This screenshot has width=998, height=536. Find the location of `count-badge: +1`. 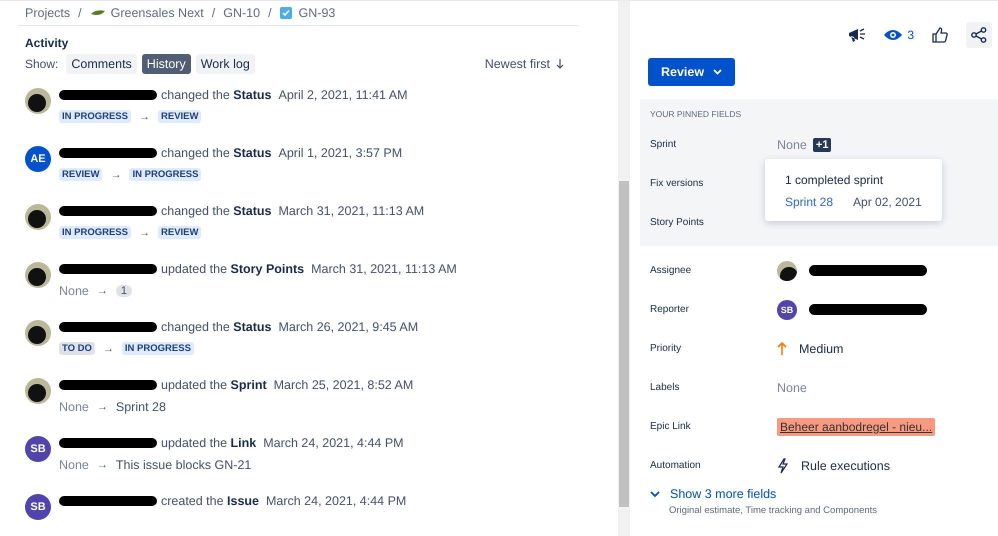

count-badge: +1 is located at coordinates (822, 145).